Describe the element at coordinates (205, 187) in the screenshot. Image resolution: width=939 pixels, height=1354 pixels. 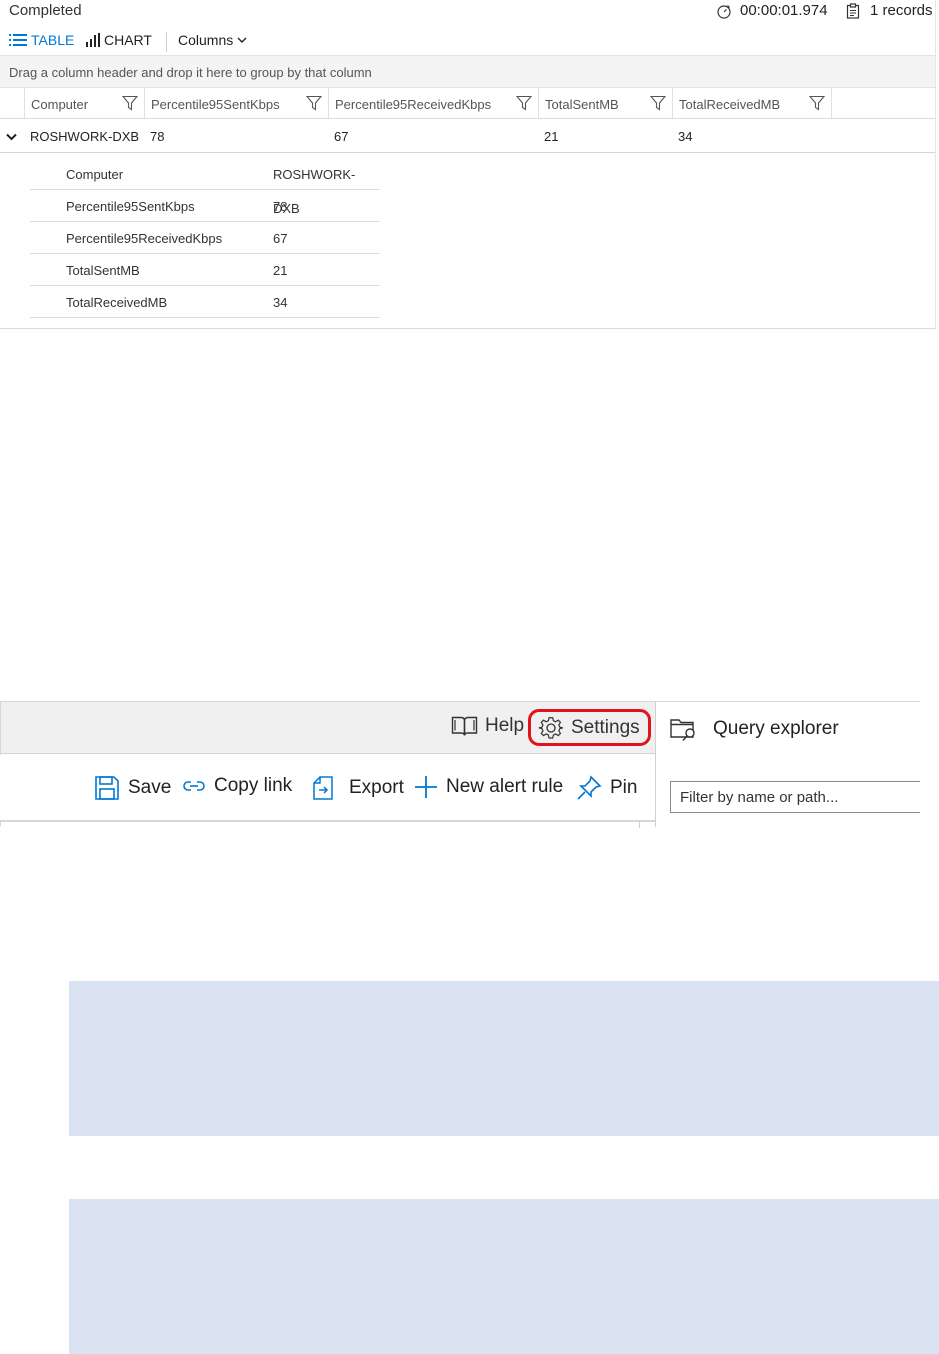
I see `detail-row: Computer ROSHWORK-DXB` at that location.